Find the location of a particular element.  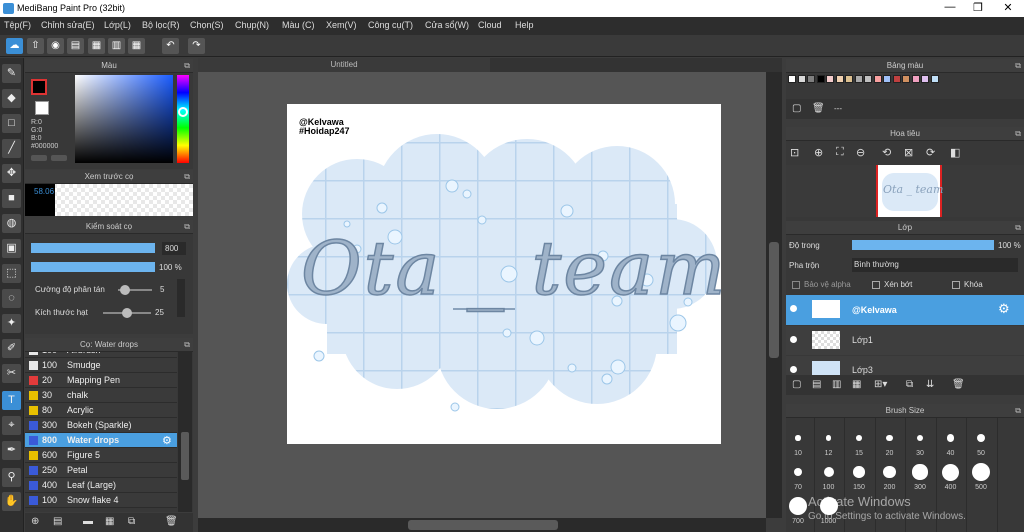

foreground-color-swatch is located at coordinates (39, 87).